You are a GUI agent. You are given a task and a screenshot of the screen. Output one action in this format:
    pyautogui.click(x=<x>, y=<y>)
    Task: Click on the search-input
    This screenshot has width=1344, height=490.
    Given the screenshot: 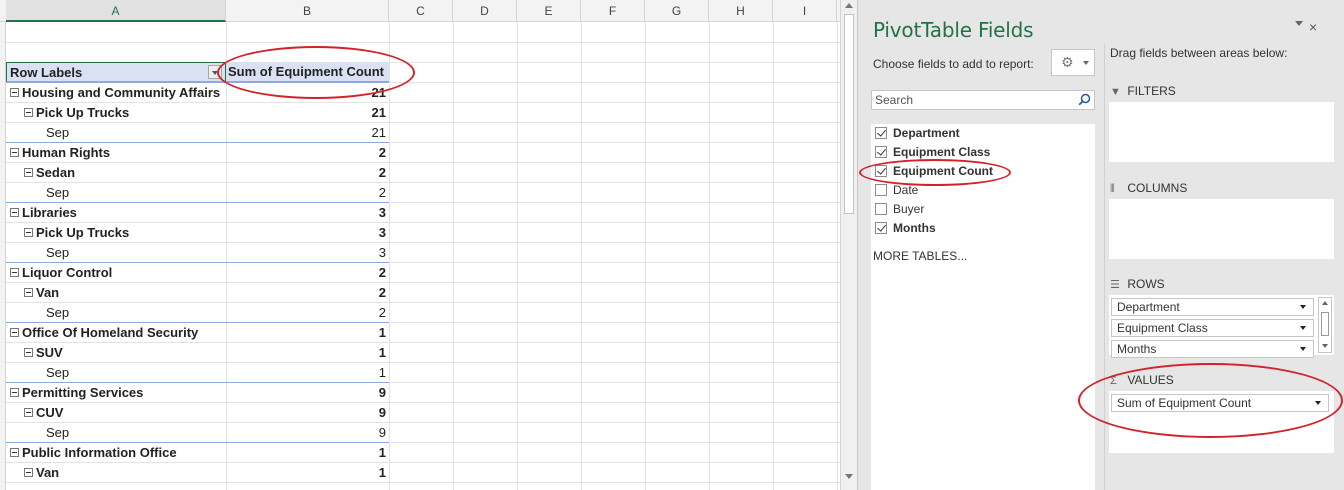 What is the action you would take?
    pyautogui.click(x=967, y=100)
    